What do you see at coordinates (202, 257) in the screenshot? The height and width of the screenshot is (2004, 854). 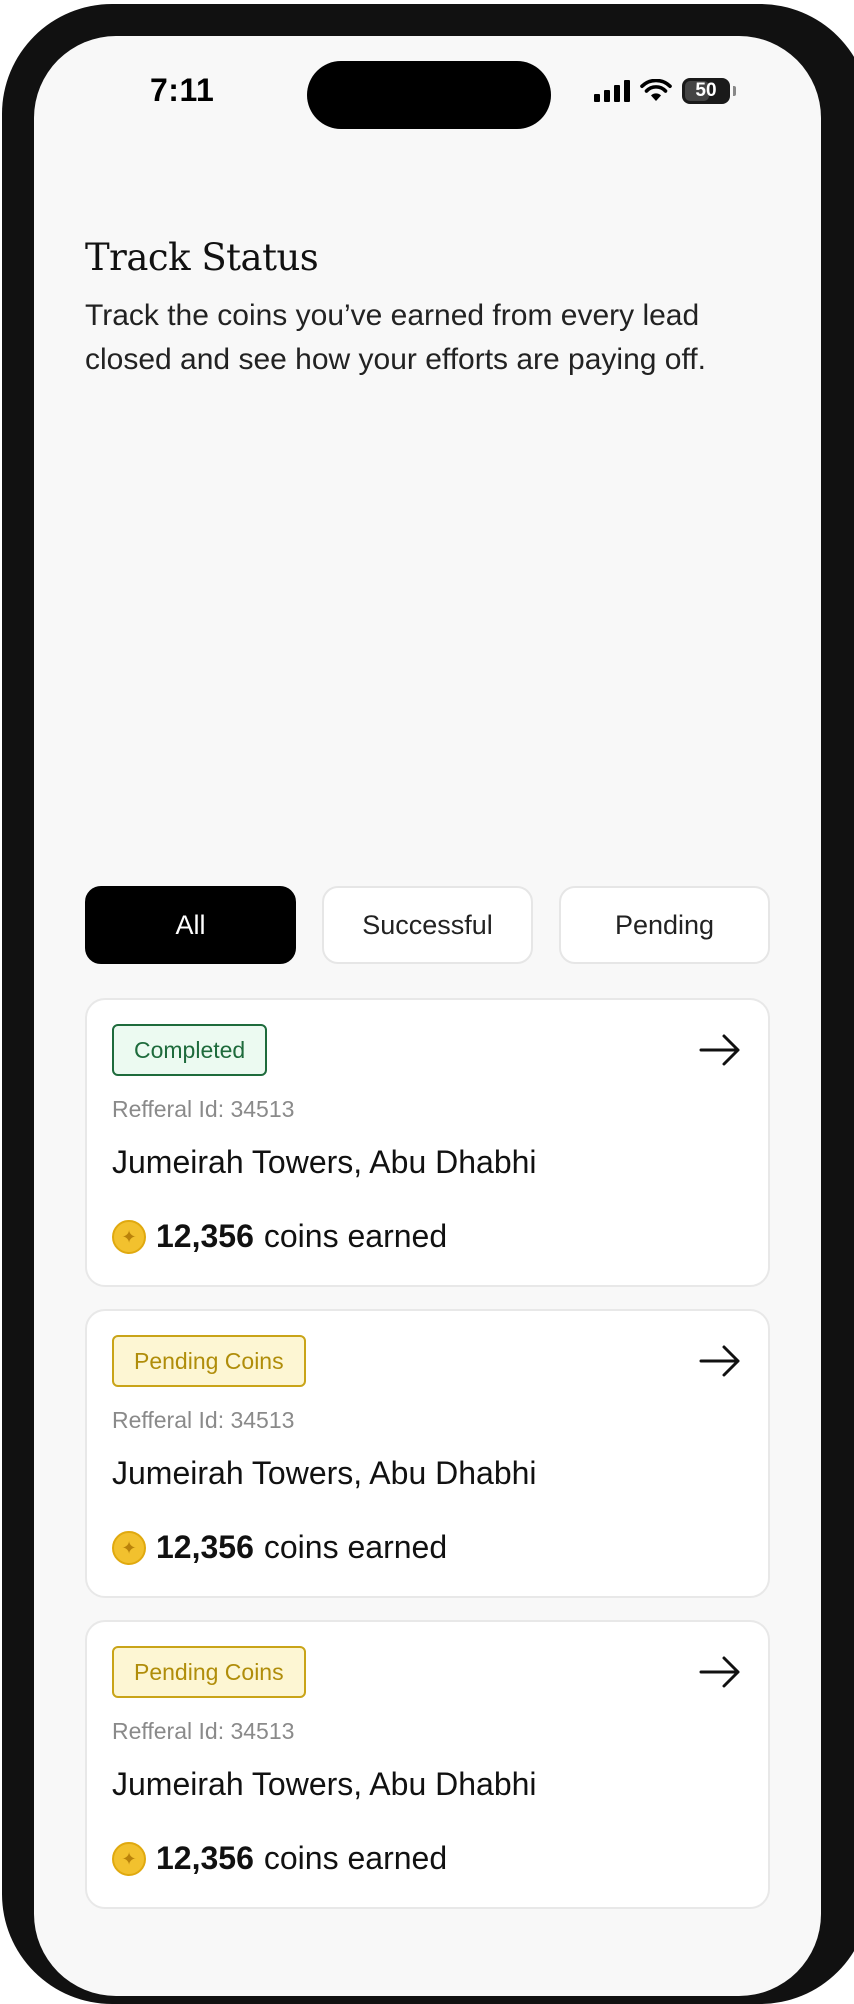 I see `page-title: Track Status` at bounding box center [202, 257].